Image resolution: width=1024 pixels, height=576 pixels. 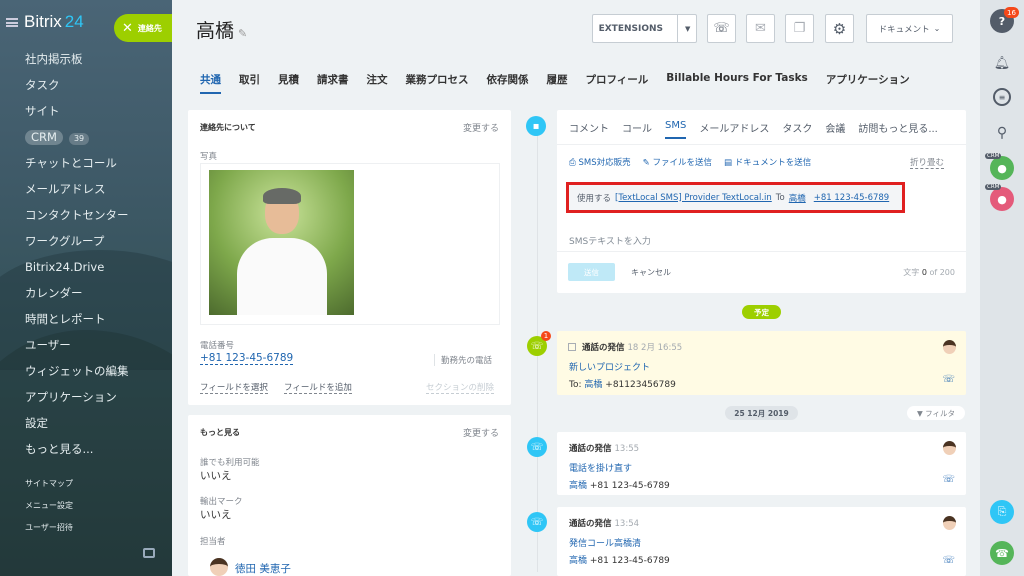 I want to click on search-icon: ⚲, so click(x=1002, y=133).